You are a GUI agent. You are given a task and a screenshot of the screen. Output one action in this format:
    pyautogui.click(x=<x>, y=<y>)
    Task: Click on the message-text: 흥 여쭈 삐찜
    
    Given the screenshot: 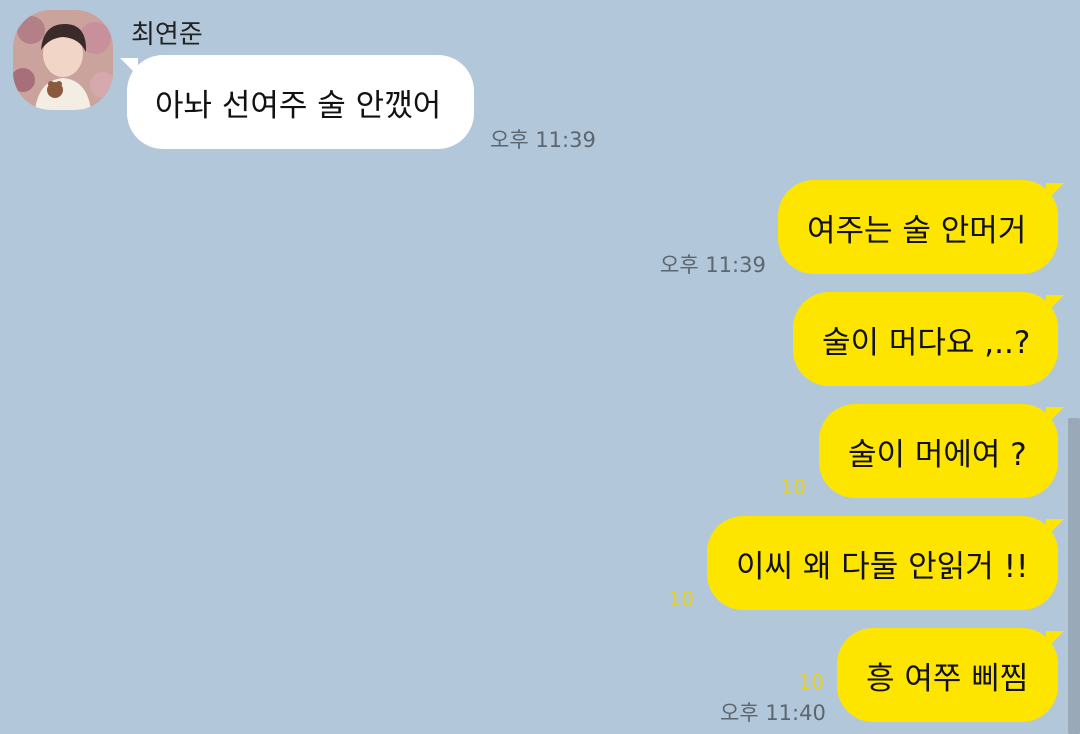 What is the action you would take?
    pyautogui.click(x=947, y=678)
    